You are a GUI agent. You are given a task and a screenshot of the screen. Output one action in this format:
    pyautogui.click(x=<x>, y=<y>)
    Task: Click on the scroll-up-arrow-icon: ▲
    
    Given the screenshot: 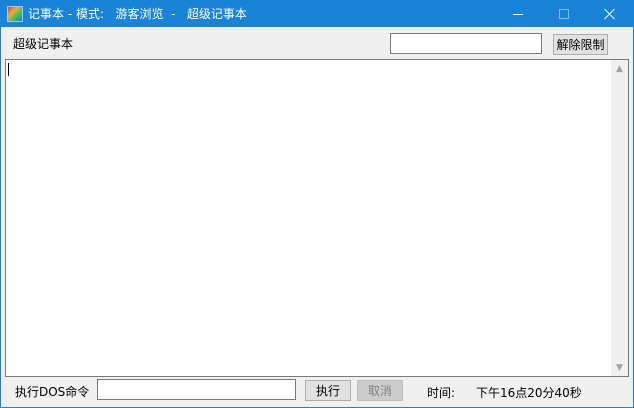 What is the action you would take?
    pyautogui.click(x=619, y=68)
    